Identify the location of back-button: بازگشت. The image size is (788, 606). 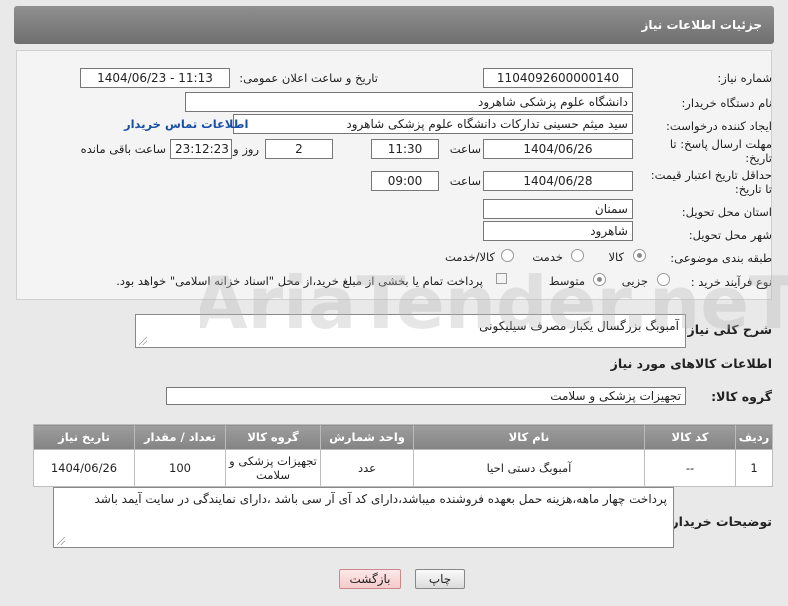
(370, 579).